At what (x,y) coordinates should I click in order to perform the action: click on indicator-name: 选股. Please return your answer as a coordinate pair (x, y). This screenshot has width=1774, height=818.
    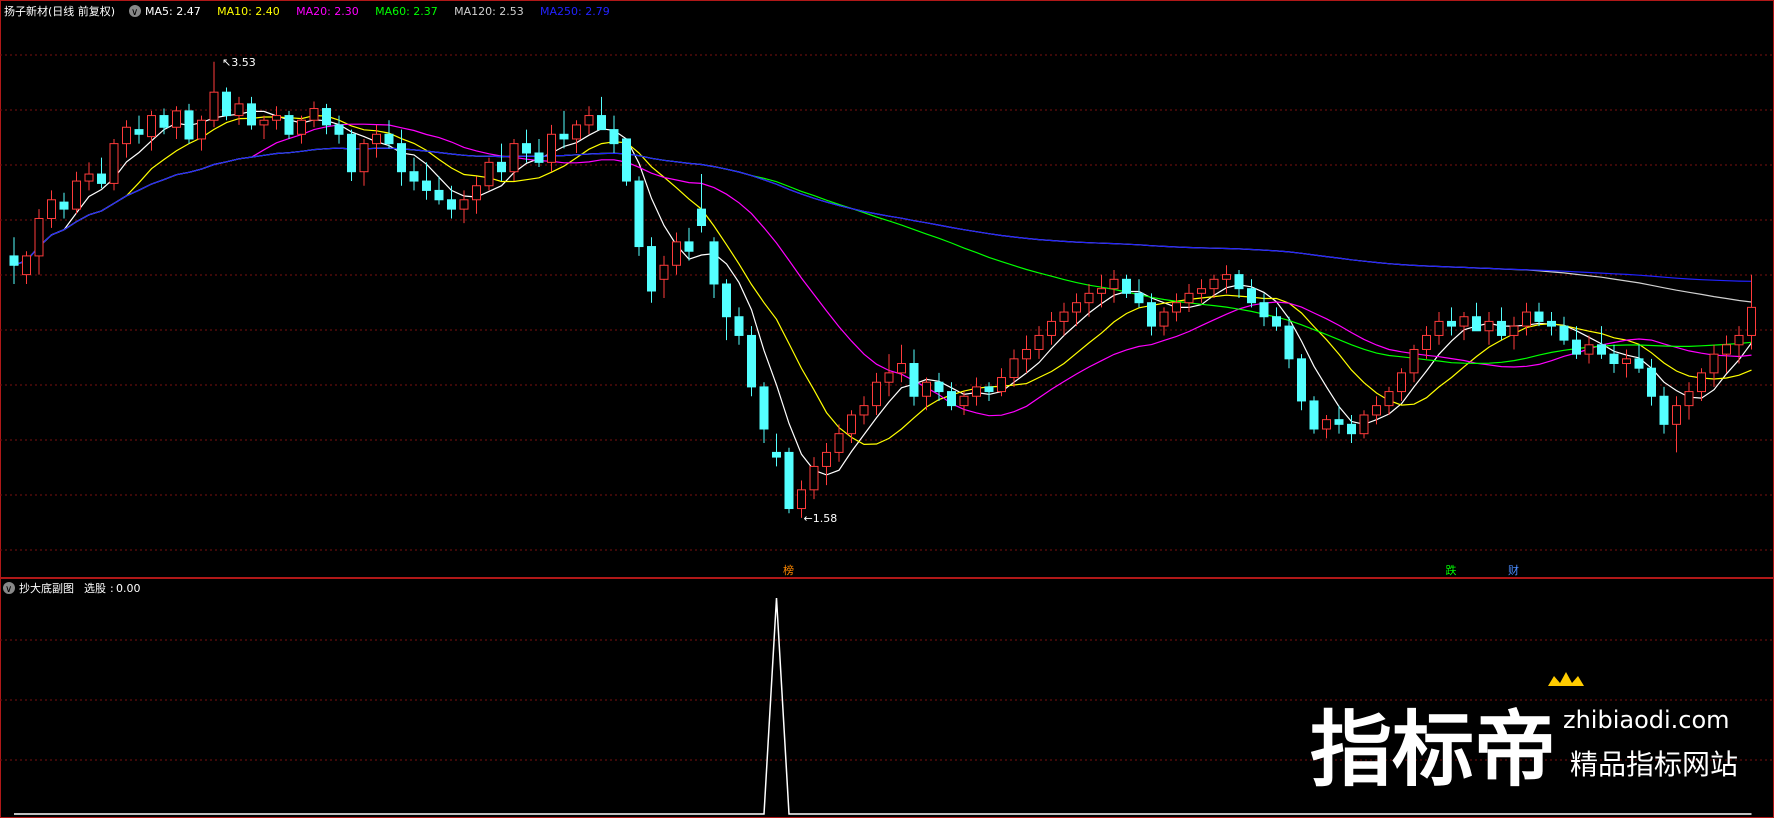
    Looking at the image, I should click on (95, 588).